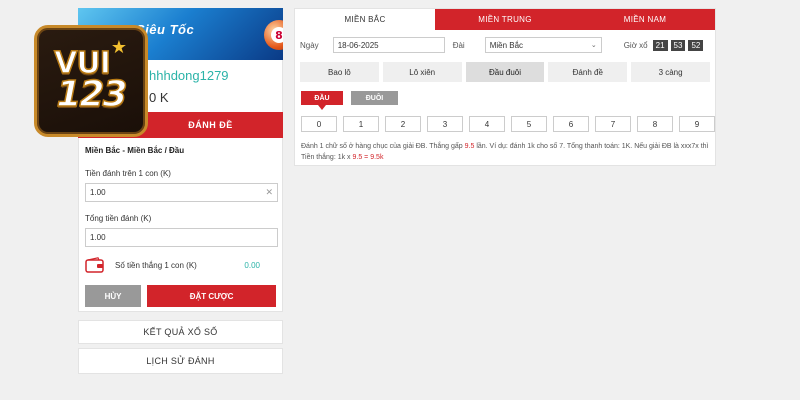 This screenshot has height=400, width=800. What do you see at coordinates (181, 237) in the screenshot?
I see `total-input: 1.00` at bounding box center [181, 237].